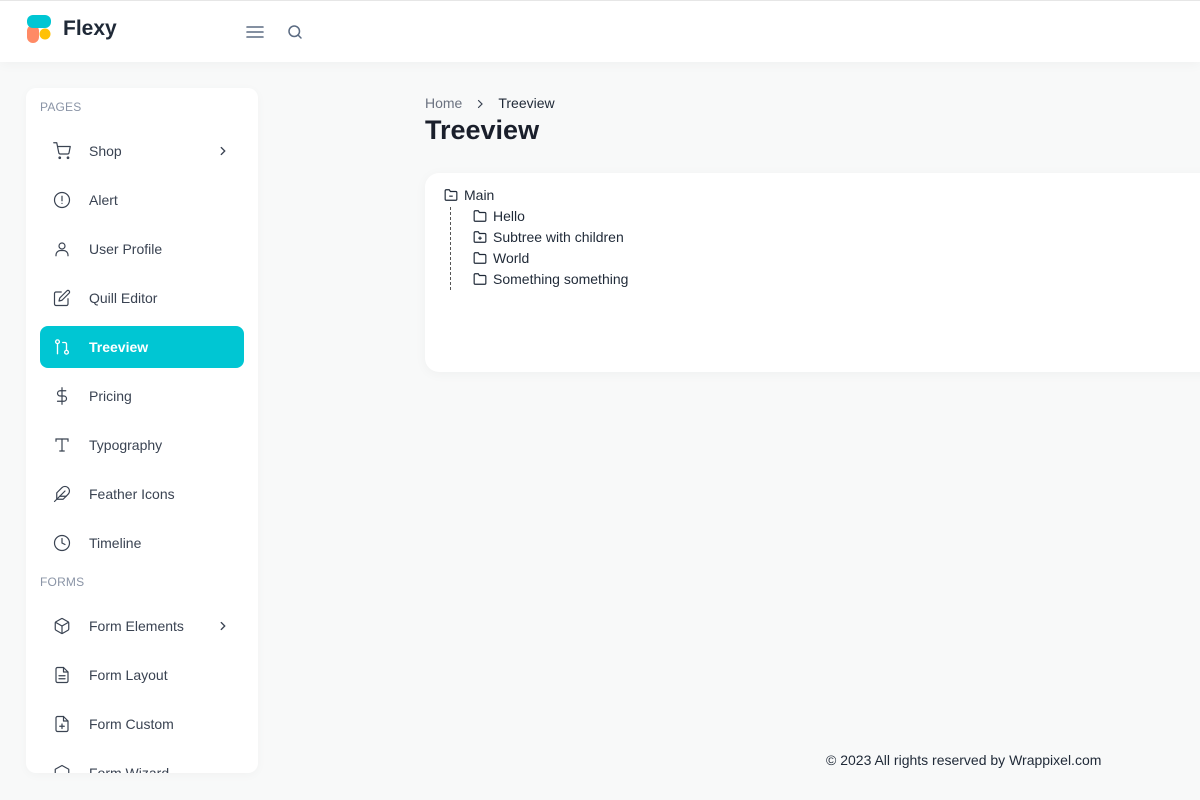 This screenshot has width=1200, height=800. What do you see at coordinates (62, 396) in the screenshot?
I see `dollar-sign-icon` at bounding box center [62, 396].